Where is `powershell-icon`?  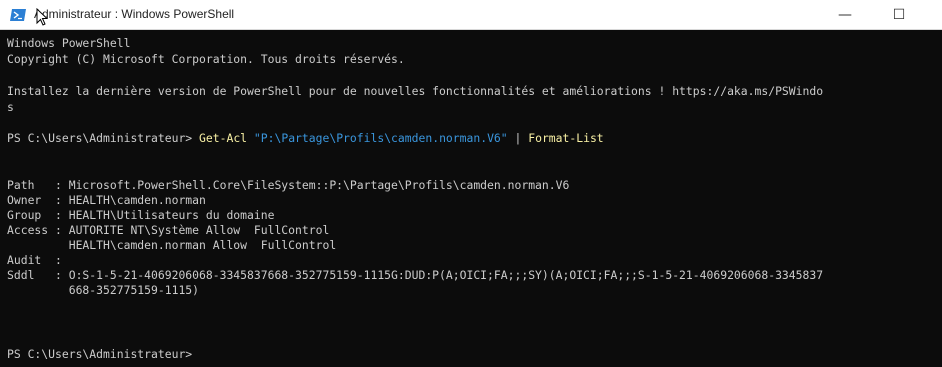 powershell-icon is located at coordinates (18, 15).